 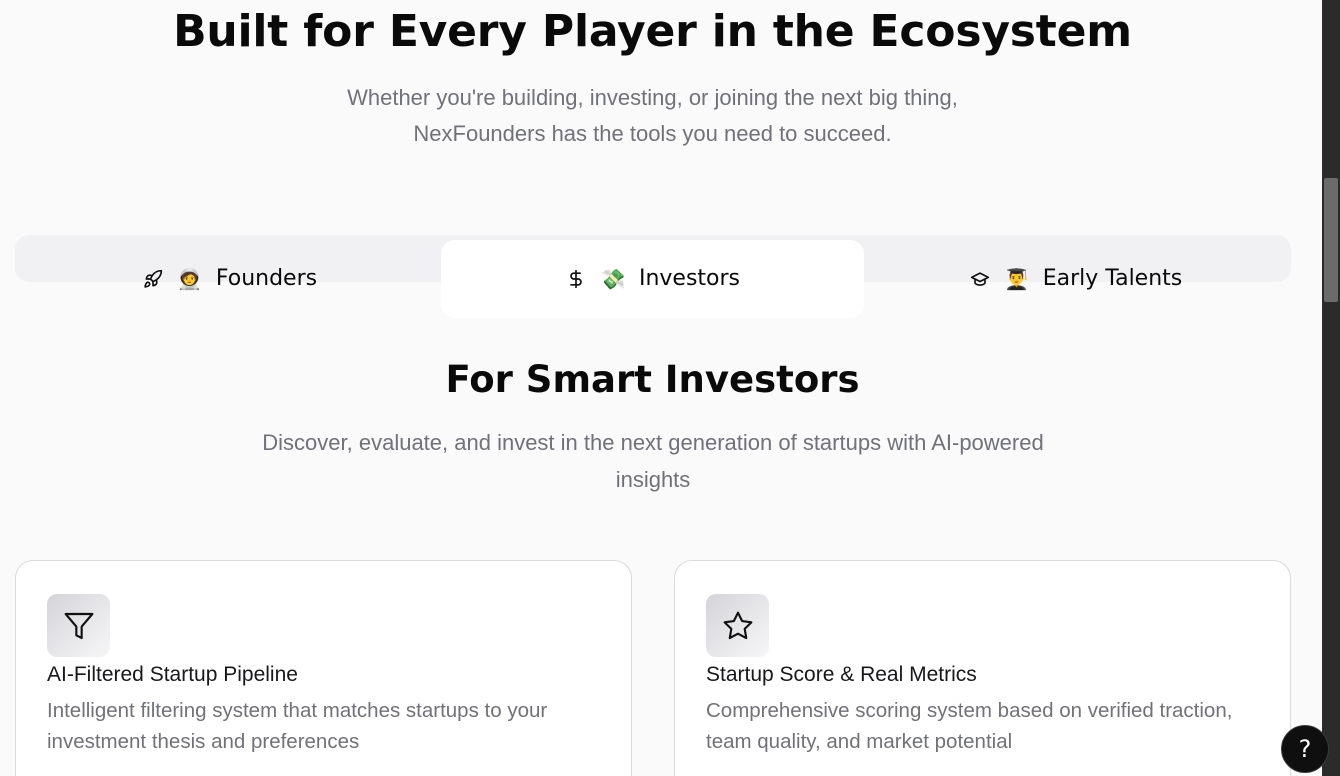 I want to click on tab-investors: 💸 Investors, so click(x=652, y=279).